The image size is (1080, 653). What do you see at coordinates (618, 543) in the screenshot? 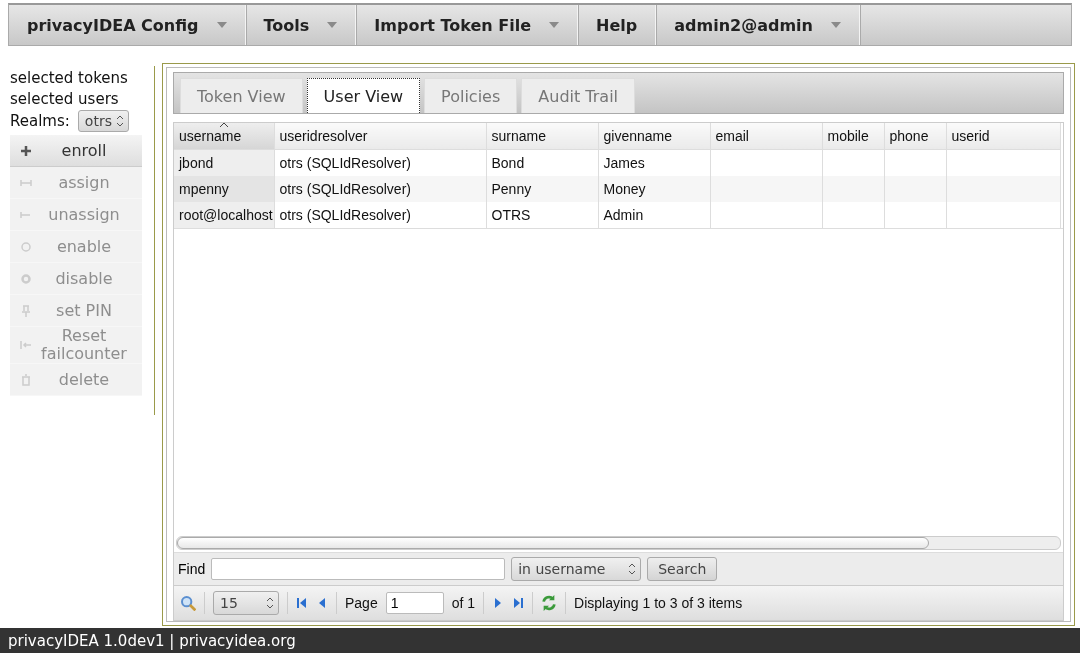
I see `horizontal-scrollbar` at bounding box center [618, 543].